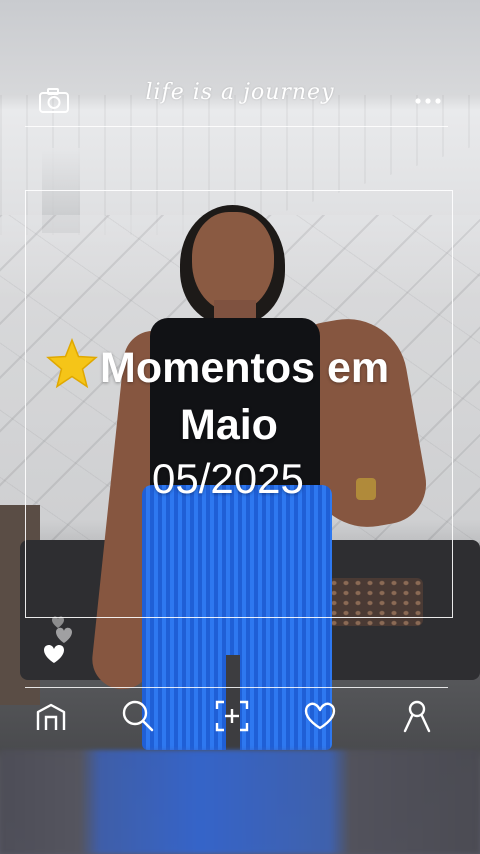 The image size is (480, 854). Describe the element at coordinates (417, 716) in the screenshot. I see `profile-icon` at that location.